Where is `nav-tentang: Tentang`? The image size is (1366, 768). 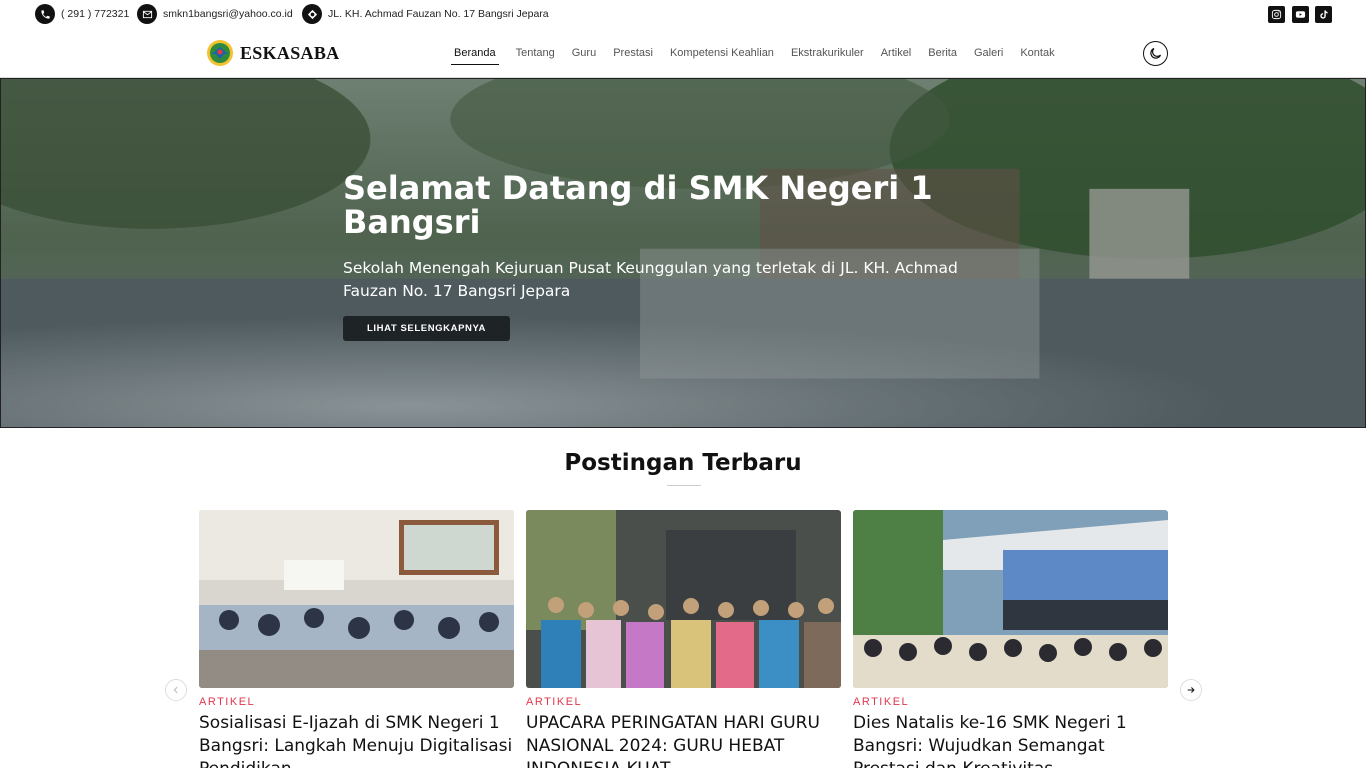 nav-tentang: Tentang is located at coordinates (535, 55).